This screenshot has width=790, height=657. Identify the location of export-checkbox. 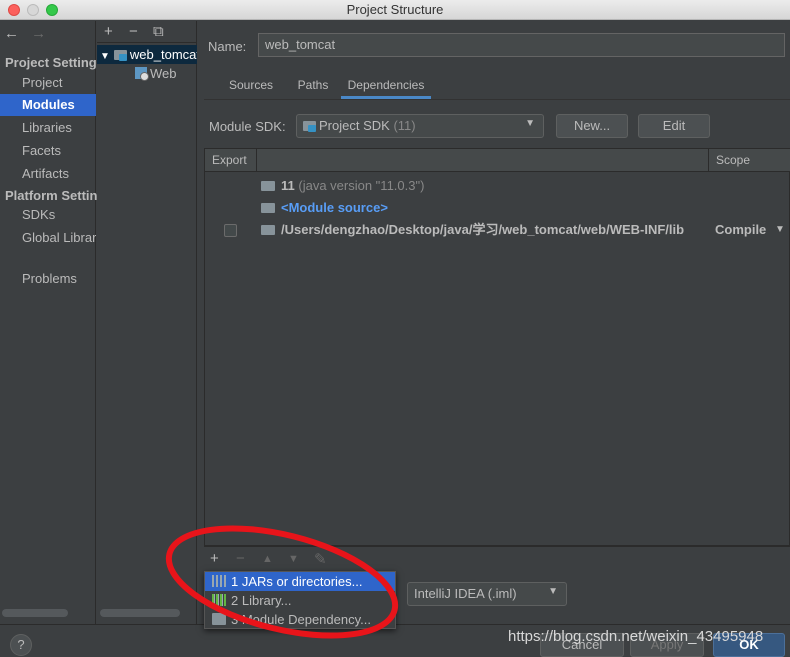
(230, 230).